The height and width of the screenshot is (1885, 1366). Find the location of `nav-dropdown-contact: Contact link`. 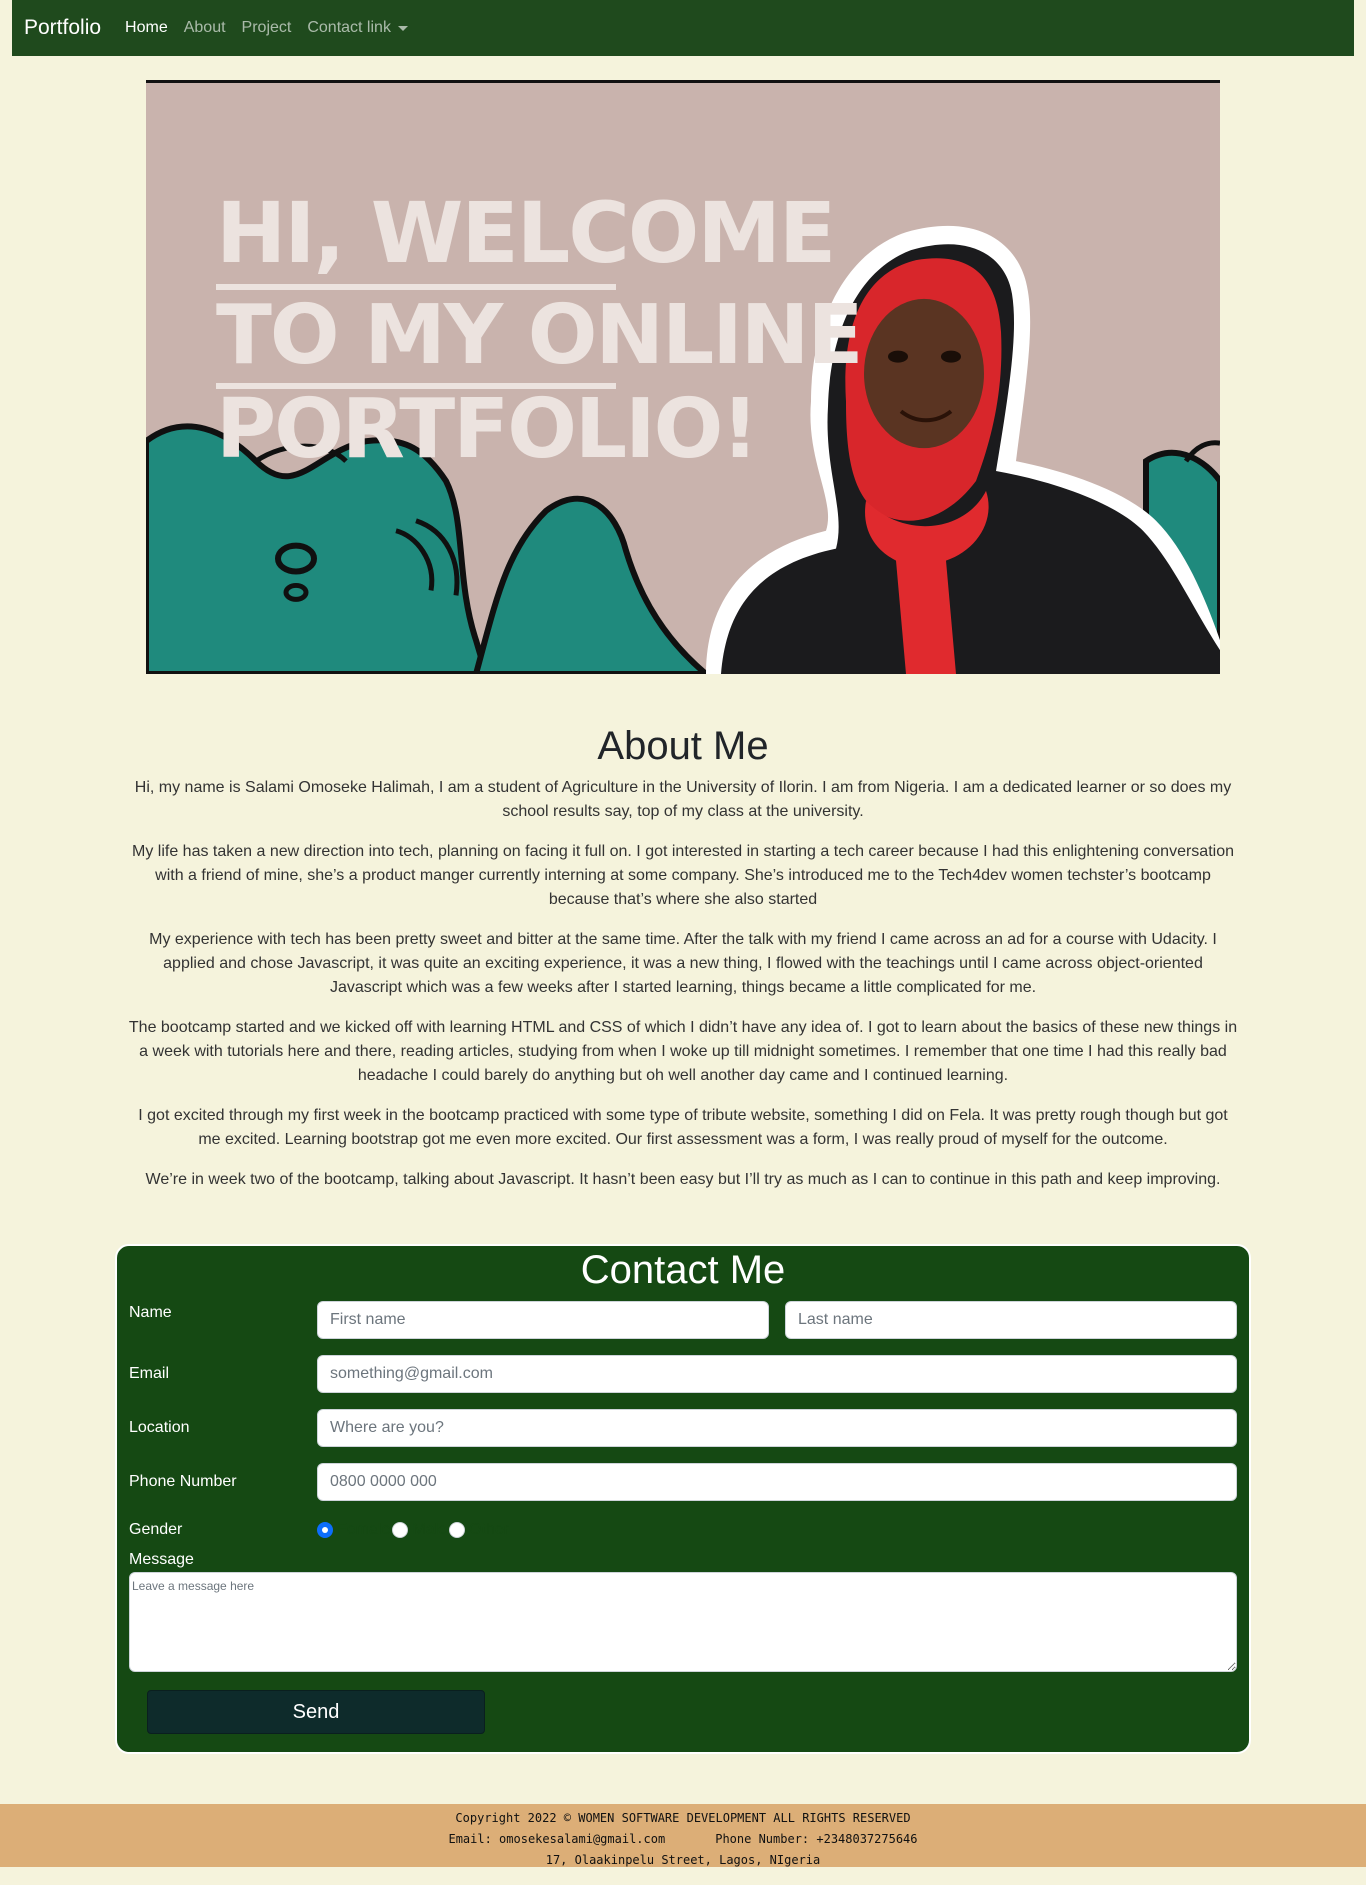

nav-dropdown-contact: Contact link is located at coordinates (357, 28).